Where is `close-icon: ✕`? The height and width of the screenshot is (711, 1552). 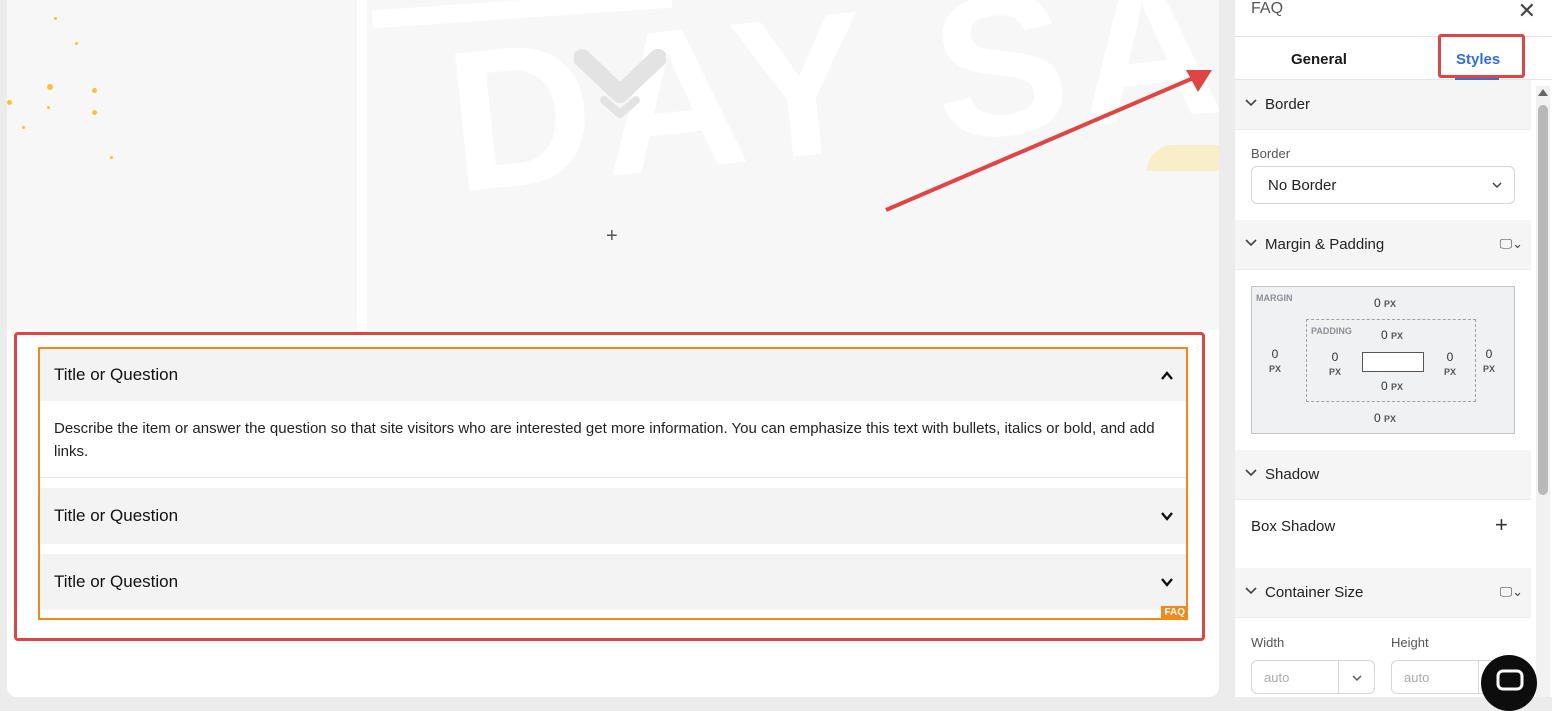
close-icon: ✕ is located at coordinates (1527, 12).